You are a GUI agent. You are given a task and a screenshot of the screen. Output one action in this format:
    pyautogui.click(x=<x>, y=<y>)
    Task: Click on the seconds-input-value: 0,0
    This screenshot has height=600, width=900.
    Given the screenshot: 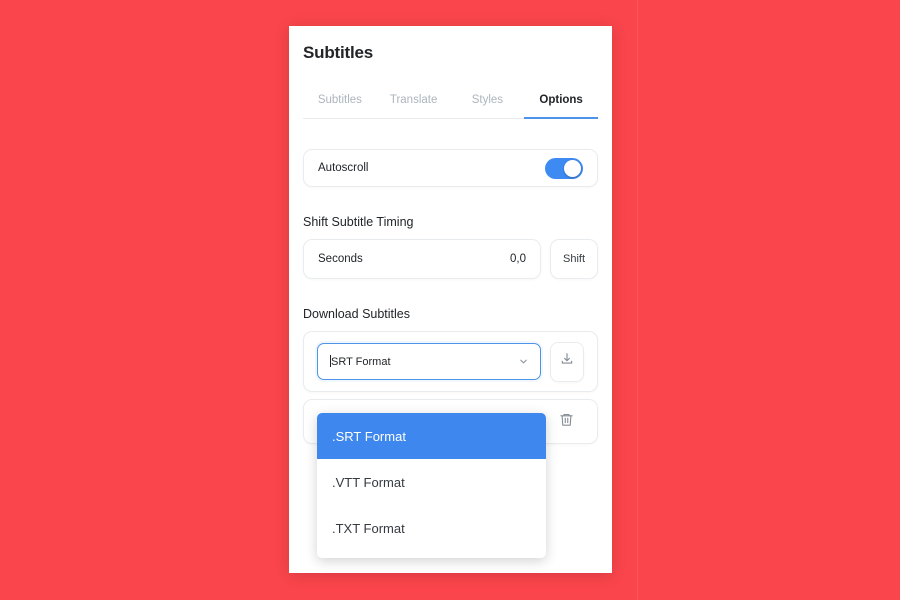 What is the action you would take?
    pyautogui.click(x=518, y=259)
    